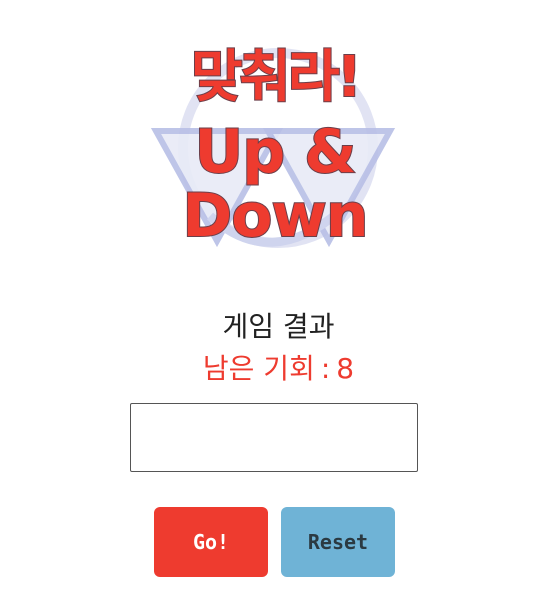  What do you see at coordinates (278, 326) in the screenshot?
I see `result-title: 게임 결과` at bounding box center [278, 326].